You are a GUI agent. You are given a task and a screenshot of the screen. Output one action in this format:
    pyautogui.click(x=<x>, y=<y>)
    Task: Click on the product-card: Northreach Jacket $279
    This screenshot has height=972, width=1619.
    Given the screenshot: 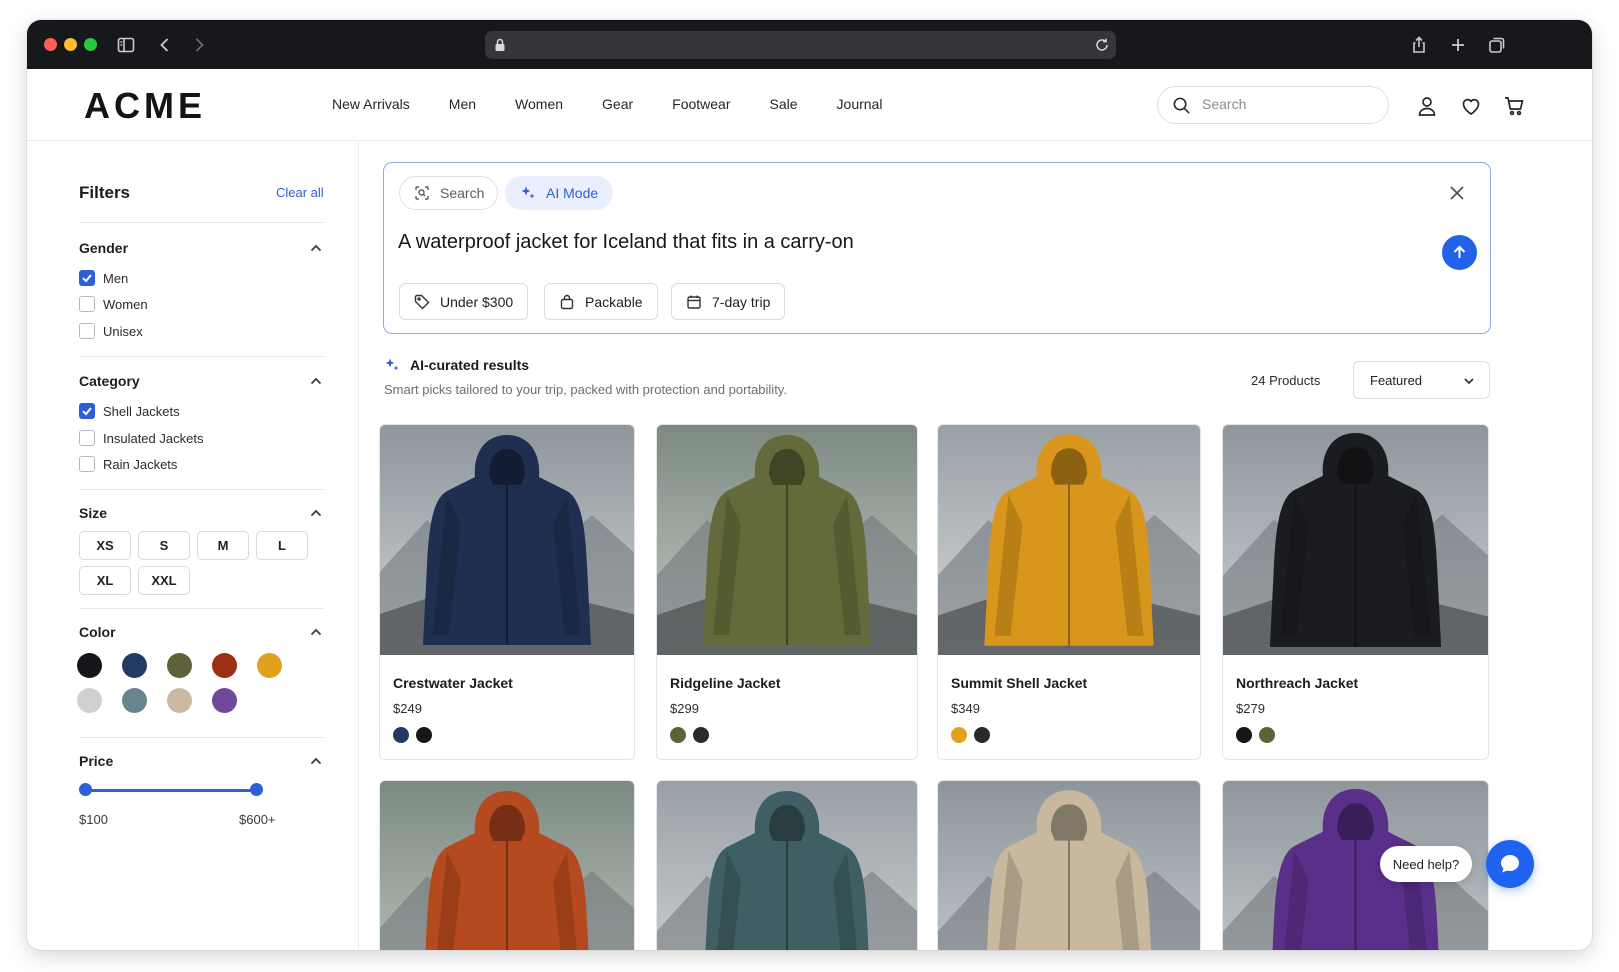 What is the action you would take?
    pyautogui.click(x=1355, y=592)
    